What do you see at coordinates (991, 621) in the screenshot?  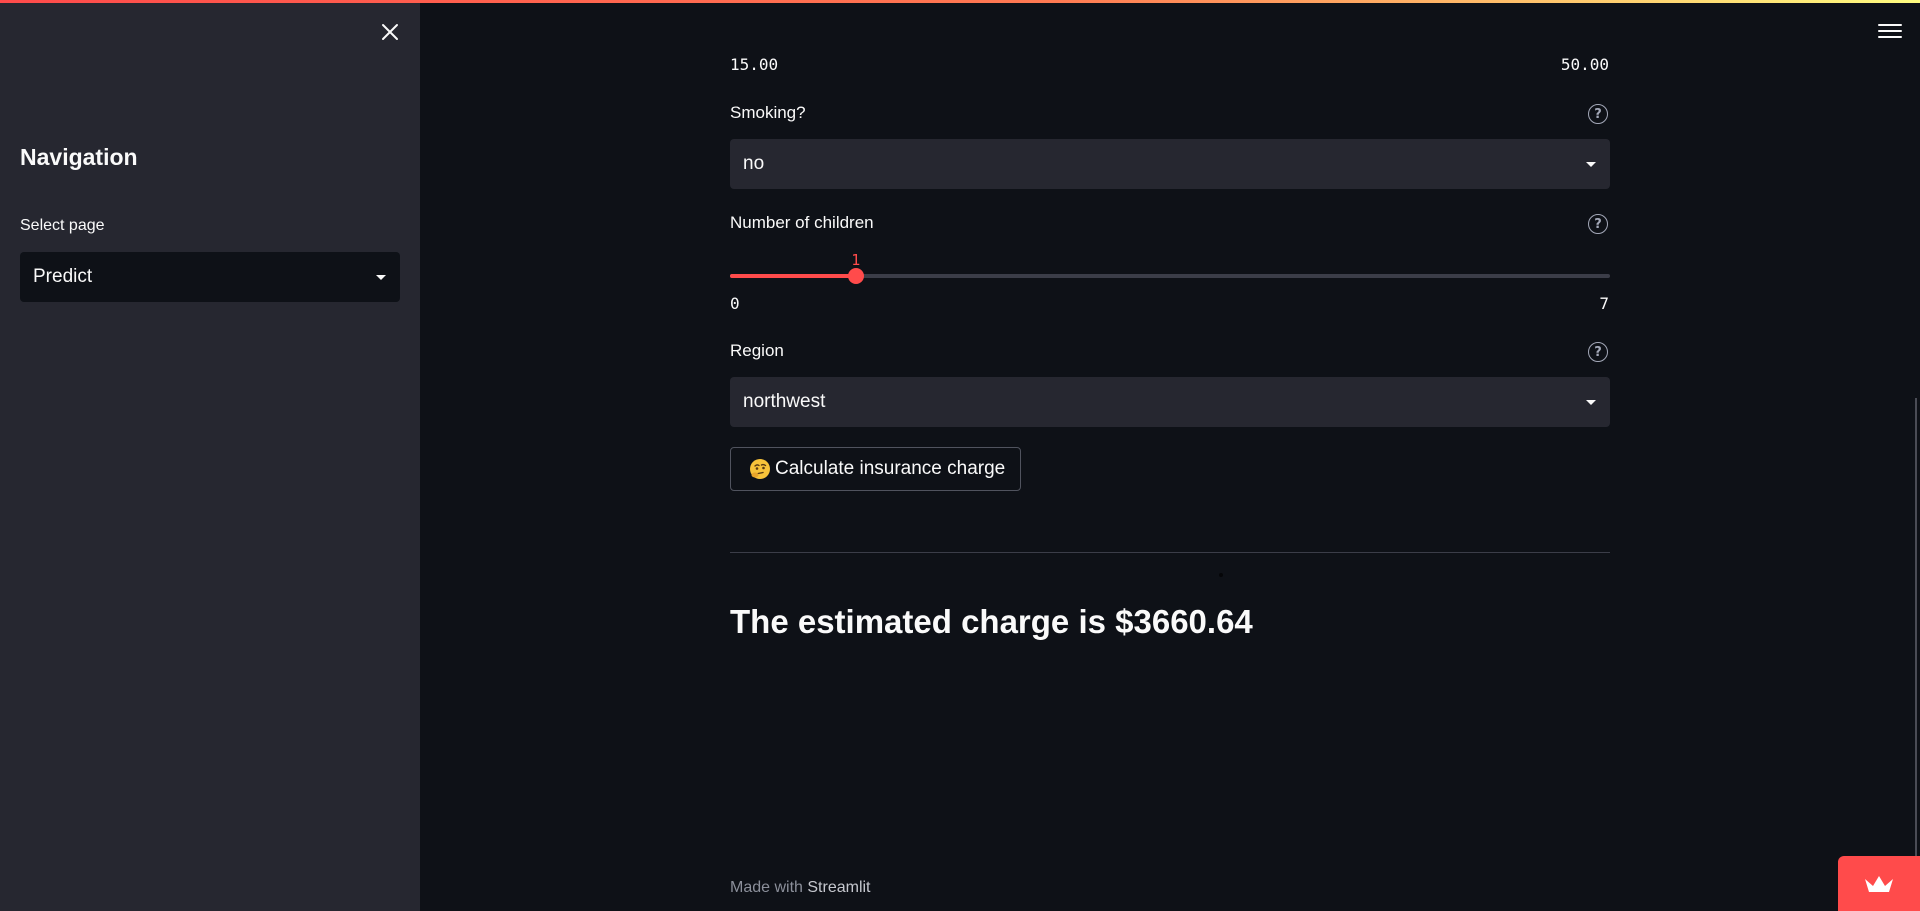 I see `result-heading: The estimated charge is $3660.64` at bounding box center [991, 621].